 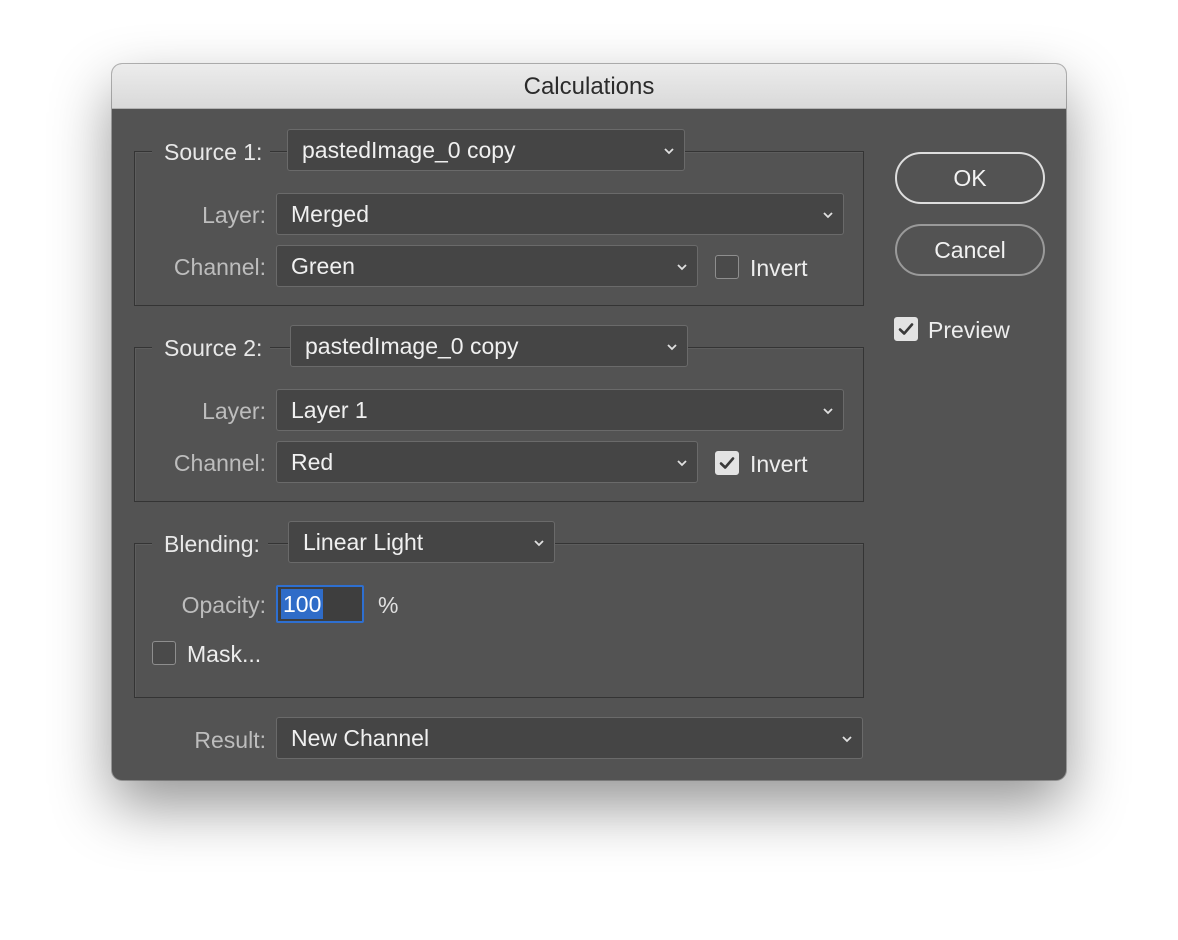 I want to click on source2-channel-value: Red, so click(x=312, y=462).